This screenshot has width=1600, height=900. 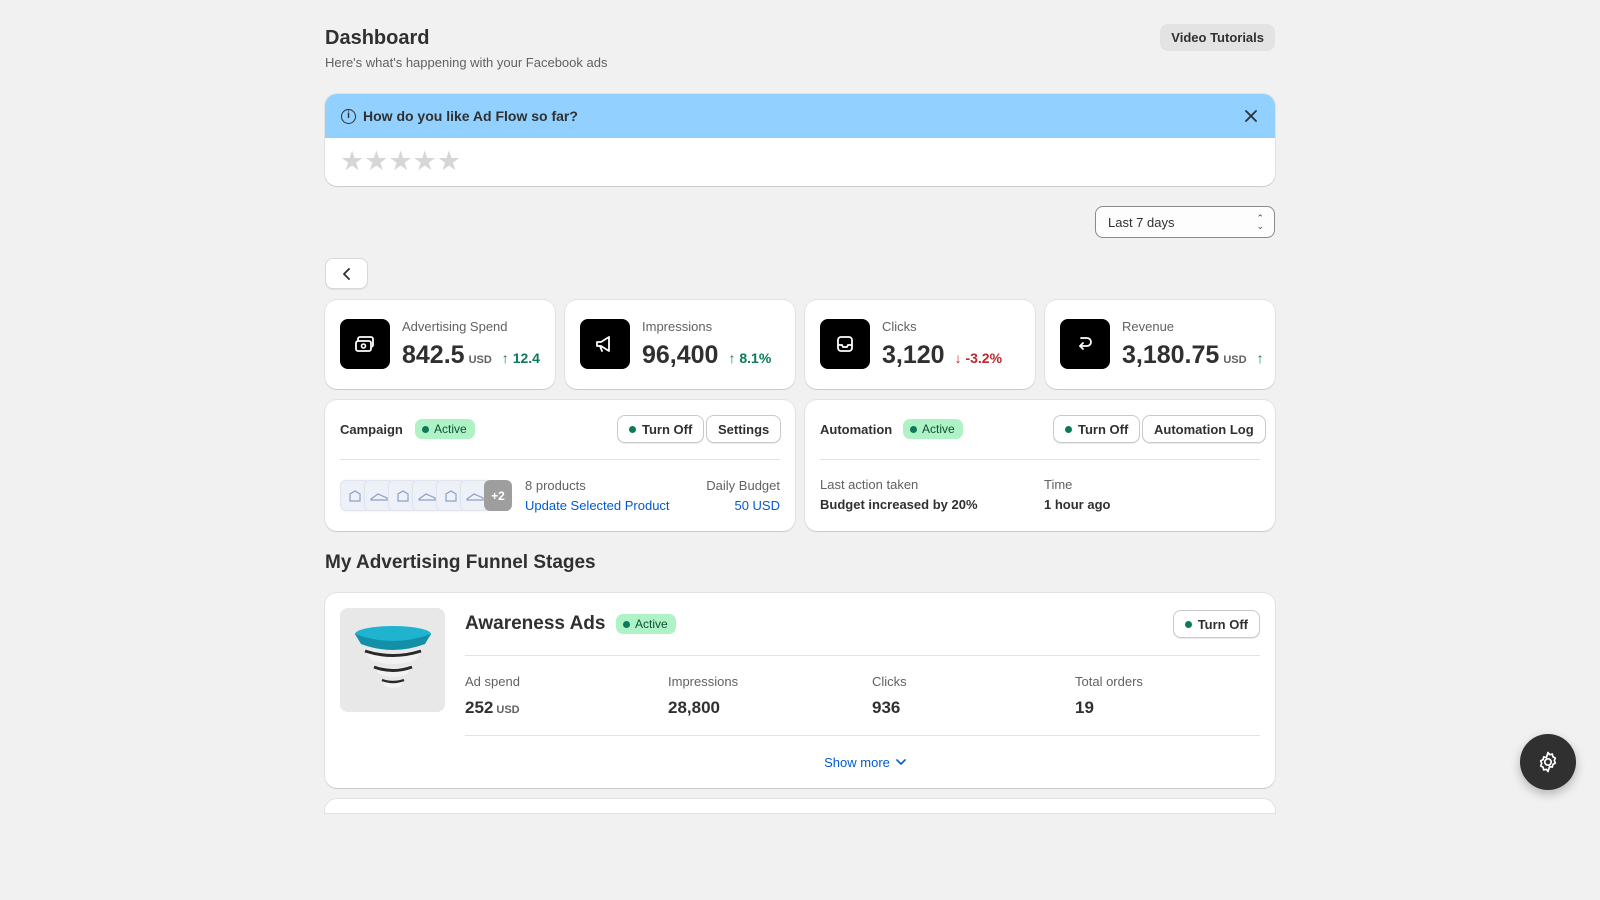 I want to click on ad-spend-label: Ad spend, so click(x=492, y=681).